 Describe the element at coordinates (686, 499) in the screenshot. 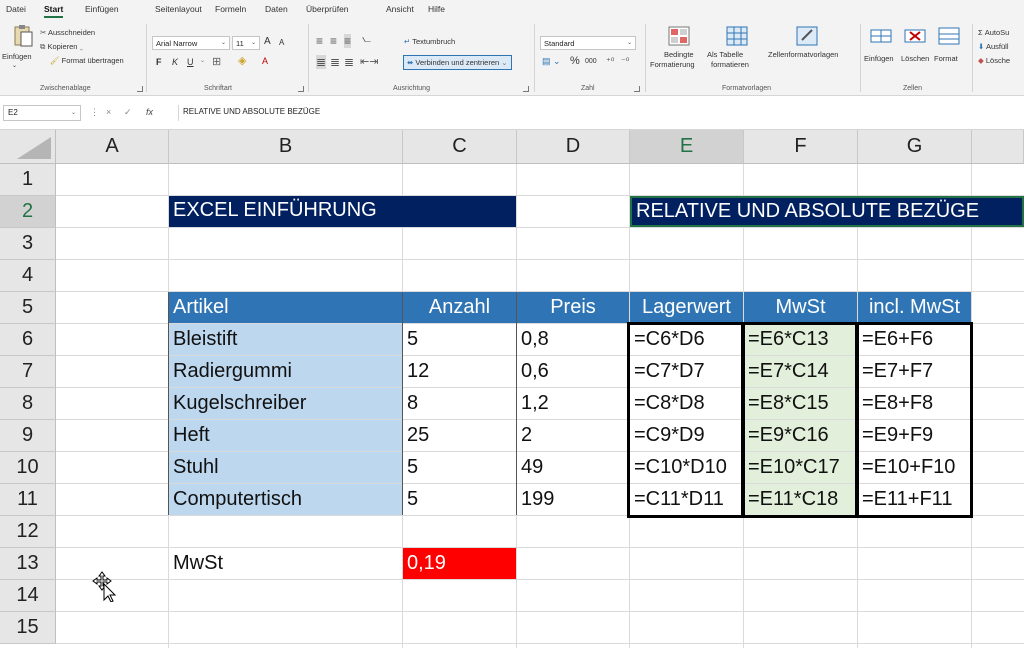

I see `cell-lagerwert: =C11*D11` at that location.